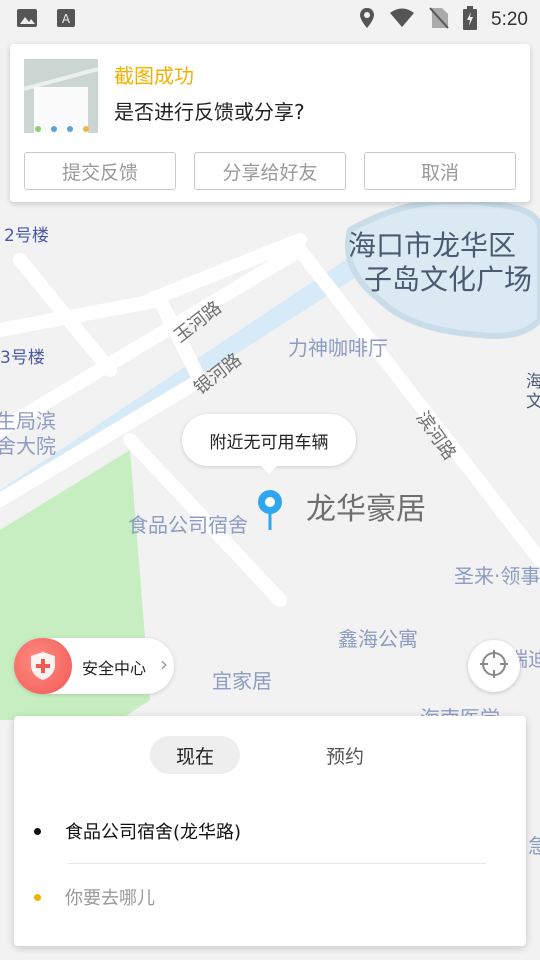 Image resolution: width=540 pixels, height=960 pixels. What do you see at coordinates (114, 668) in the screenshot?
I see `safety-center-label: 安全中心` at bounding box center [114, 668].